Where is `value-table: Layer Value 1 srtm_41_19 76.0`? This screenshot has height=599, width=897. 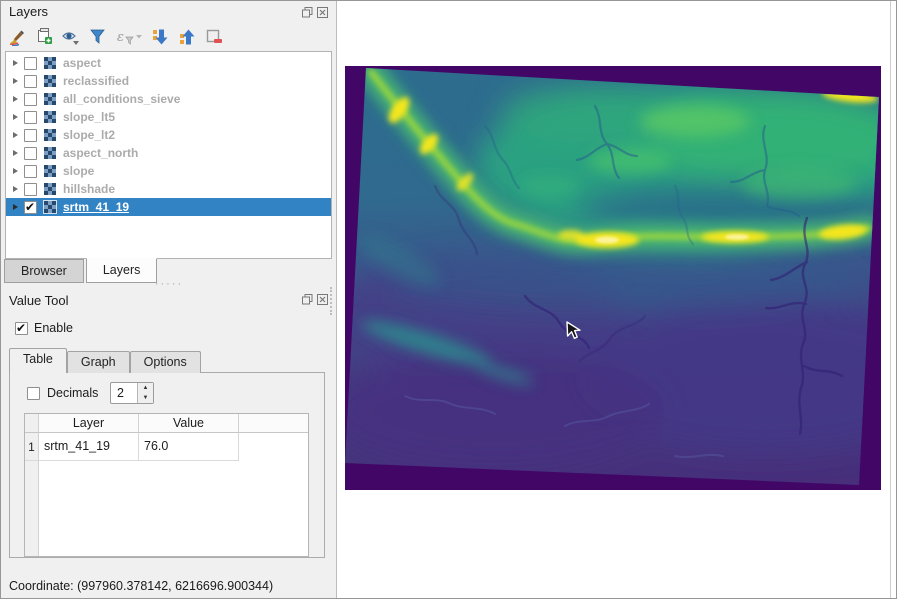 value-table: Layer Value 1 srtm_41_19 76.0 is located at coordinates (166, 485).